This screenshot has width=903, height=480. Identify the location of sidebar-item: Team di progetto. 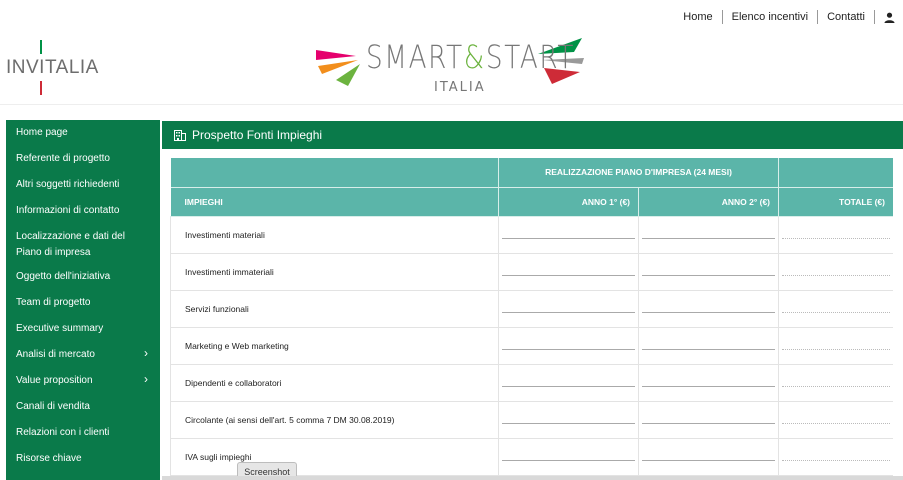
(83, 303).